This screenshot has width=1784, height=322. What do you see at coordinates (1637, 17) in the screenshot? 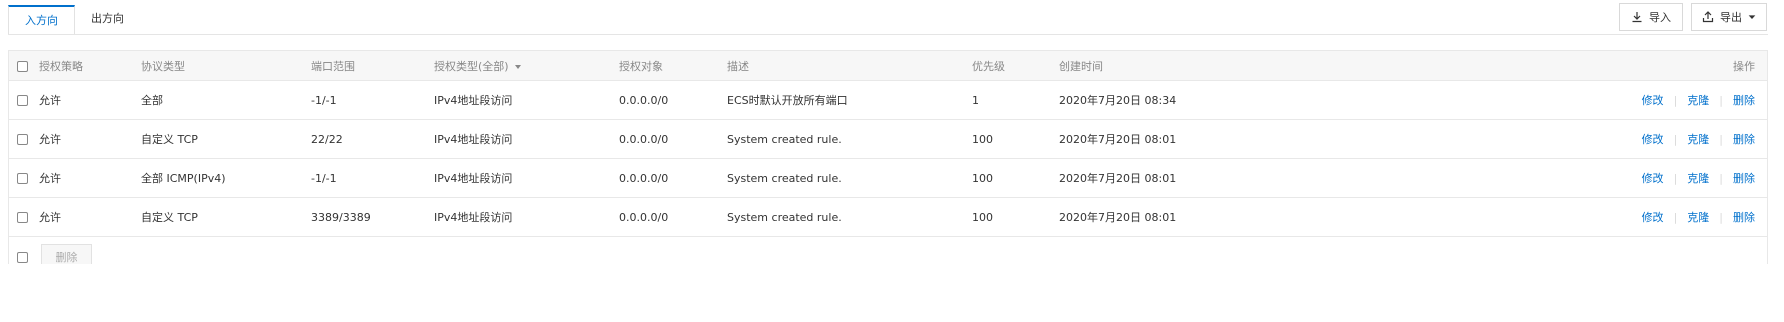
I see `download-icon` at bounding box center [1637, 17].